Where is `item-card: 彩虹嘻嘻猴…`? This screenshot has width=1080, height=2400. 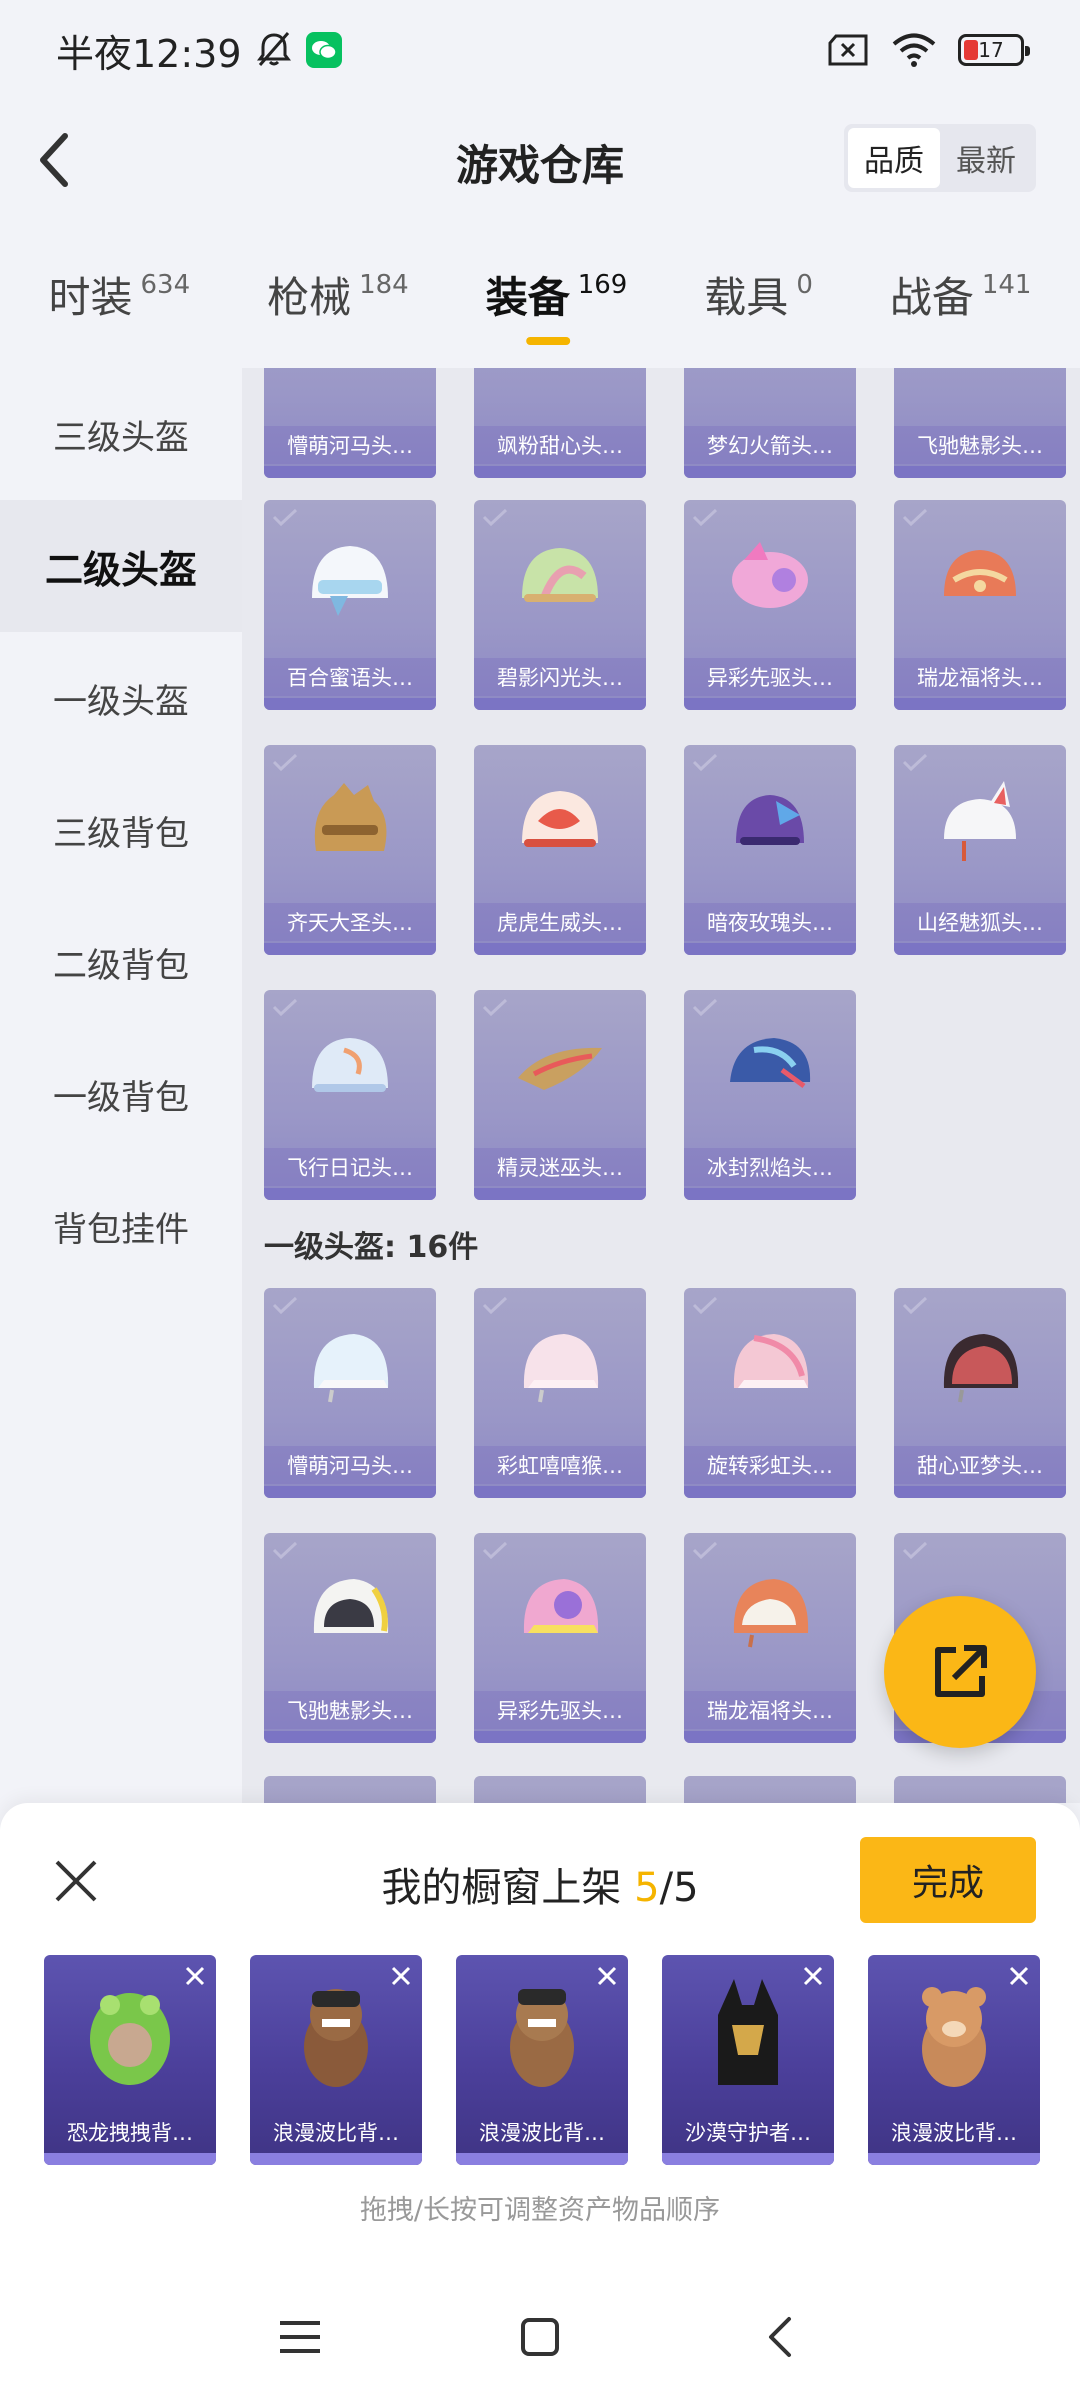 item-card: 彩虹嘻嘻猴… is located at coordinates (560, 1393).